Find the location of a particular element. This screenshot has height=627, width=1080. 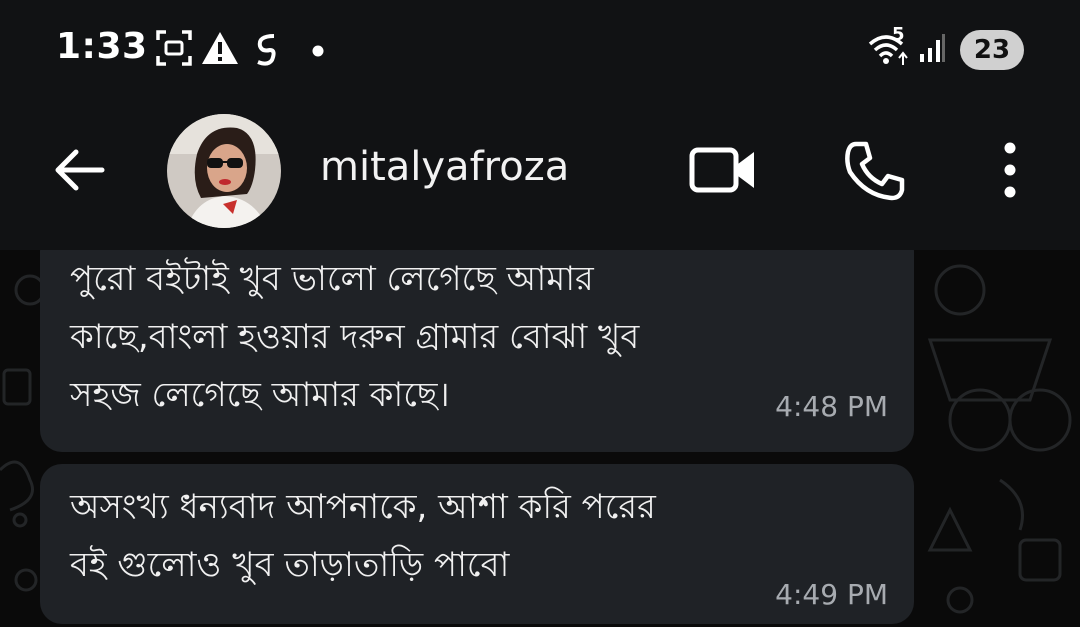

signal-icon is located at coordinates (932, 50).